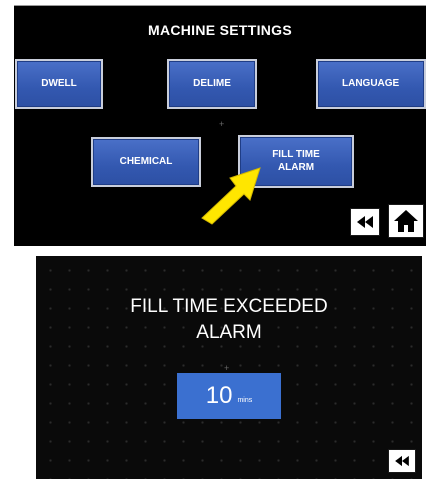 The width and height of the screenshot is (426, 481). I want to click on delime-button: DELIME, so click(212, 84).